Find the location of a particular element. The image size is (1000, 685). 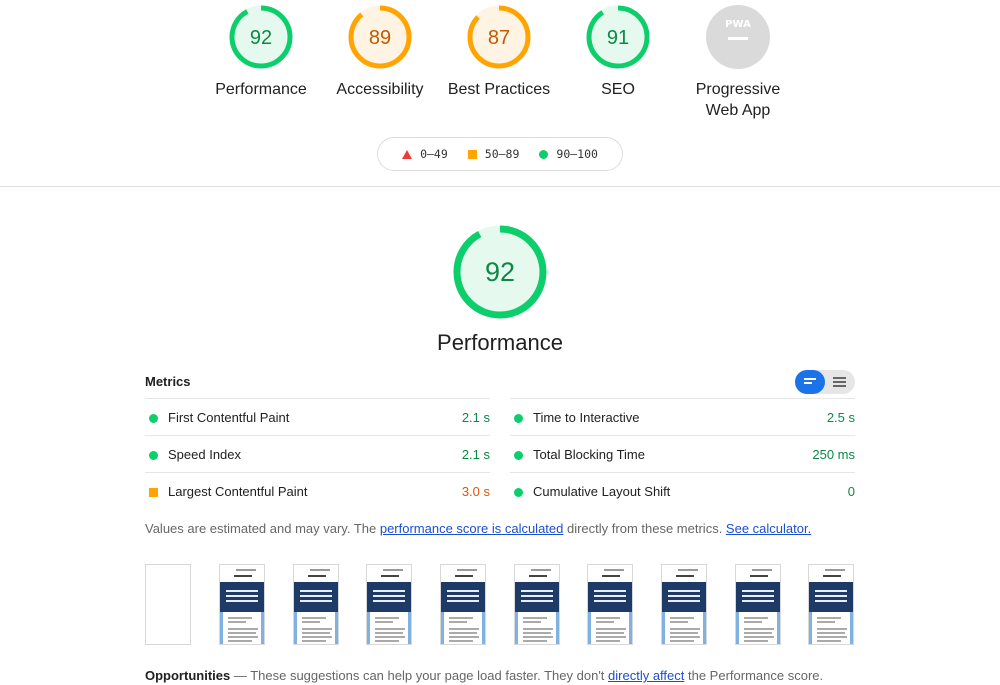

performance-main-gauge: 92 is located at coordinates (500, 272).